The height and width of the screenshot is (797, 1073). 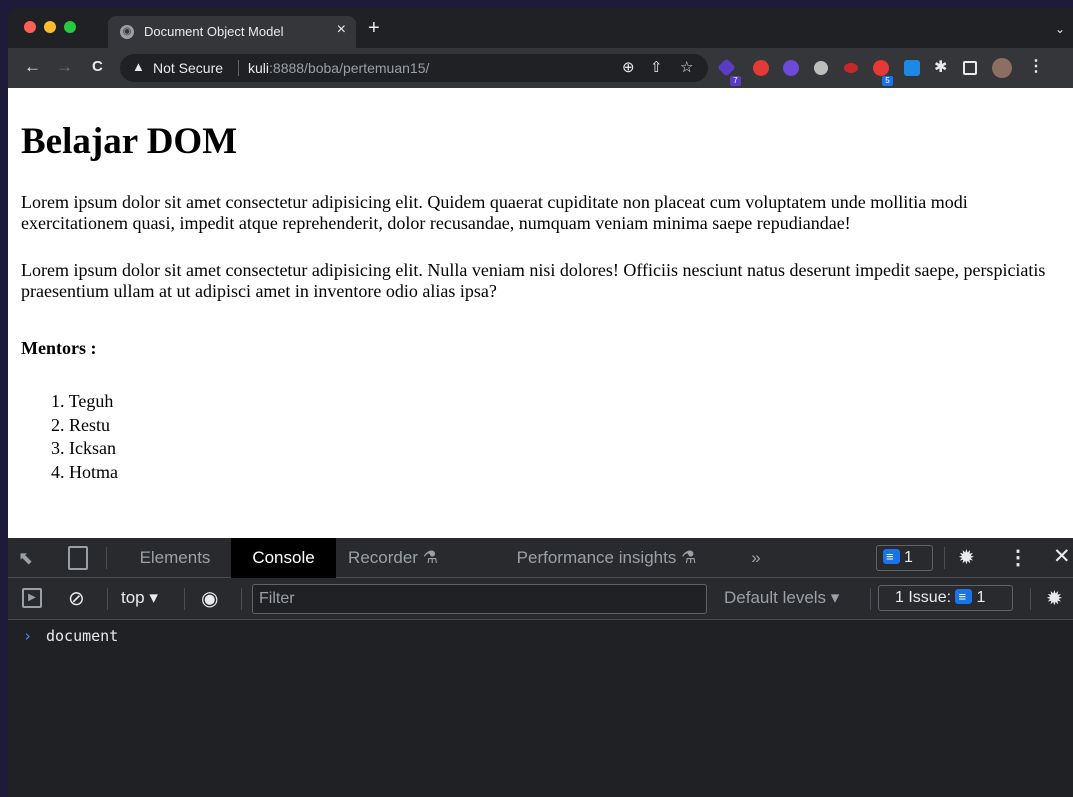 What do you see at coordinates (349, 68) in the screenshot?
I see `url-path: :8888/boba/pertemuan15/` at bounding box center [349, 68].